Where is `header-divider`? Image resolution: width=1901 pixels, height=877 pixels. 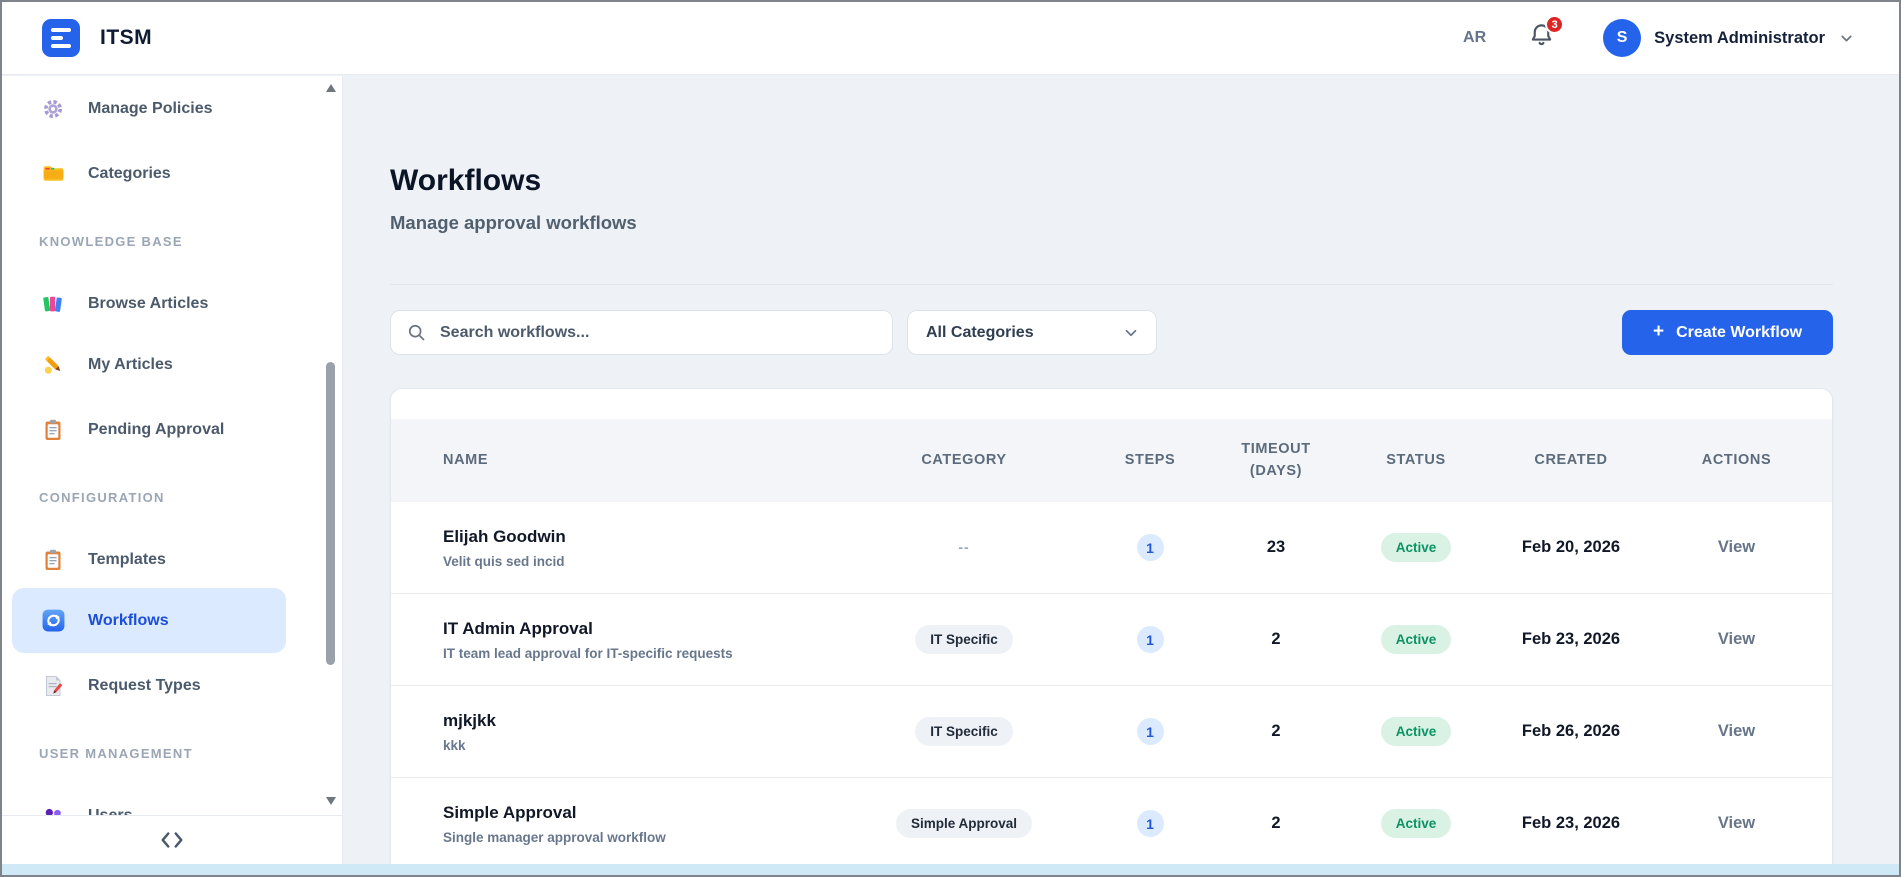 header-divider is located at coordinates (1111, 284).